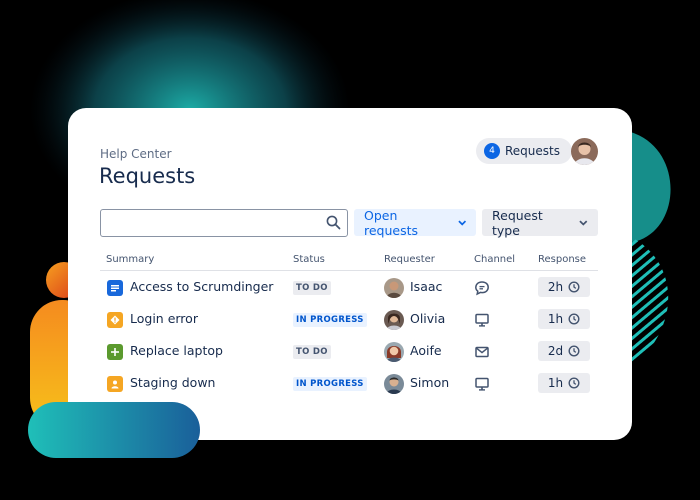 This screenshot has height=500, width=700. I want to click on teal-base-shape, so click(114, 430).